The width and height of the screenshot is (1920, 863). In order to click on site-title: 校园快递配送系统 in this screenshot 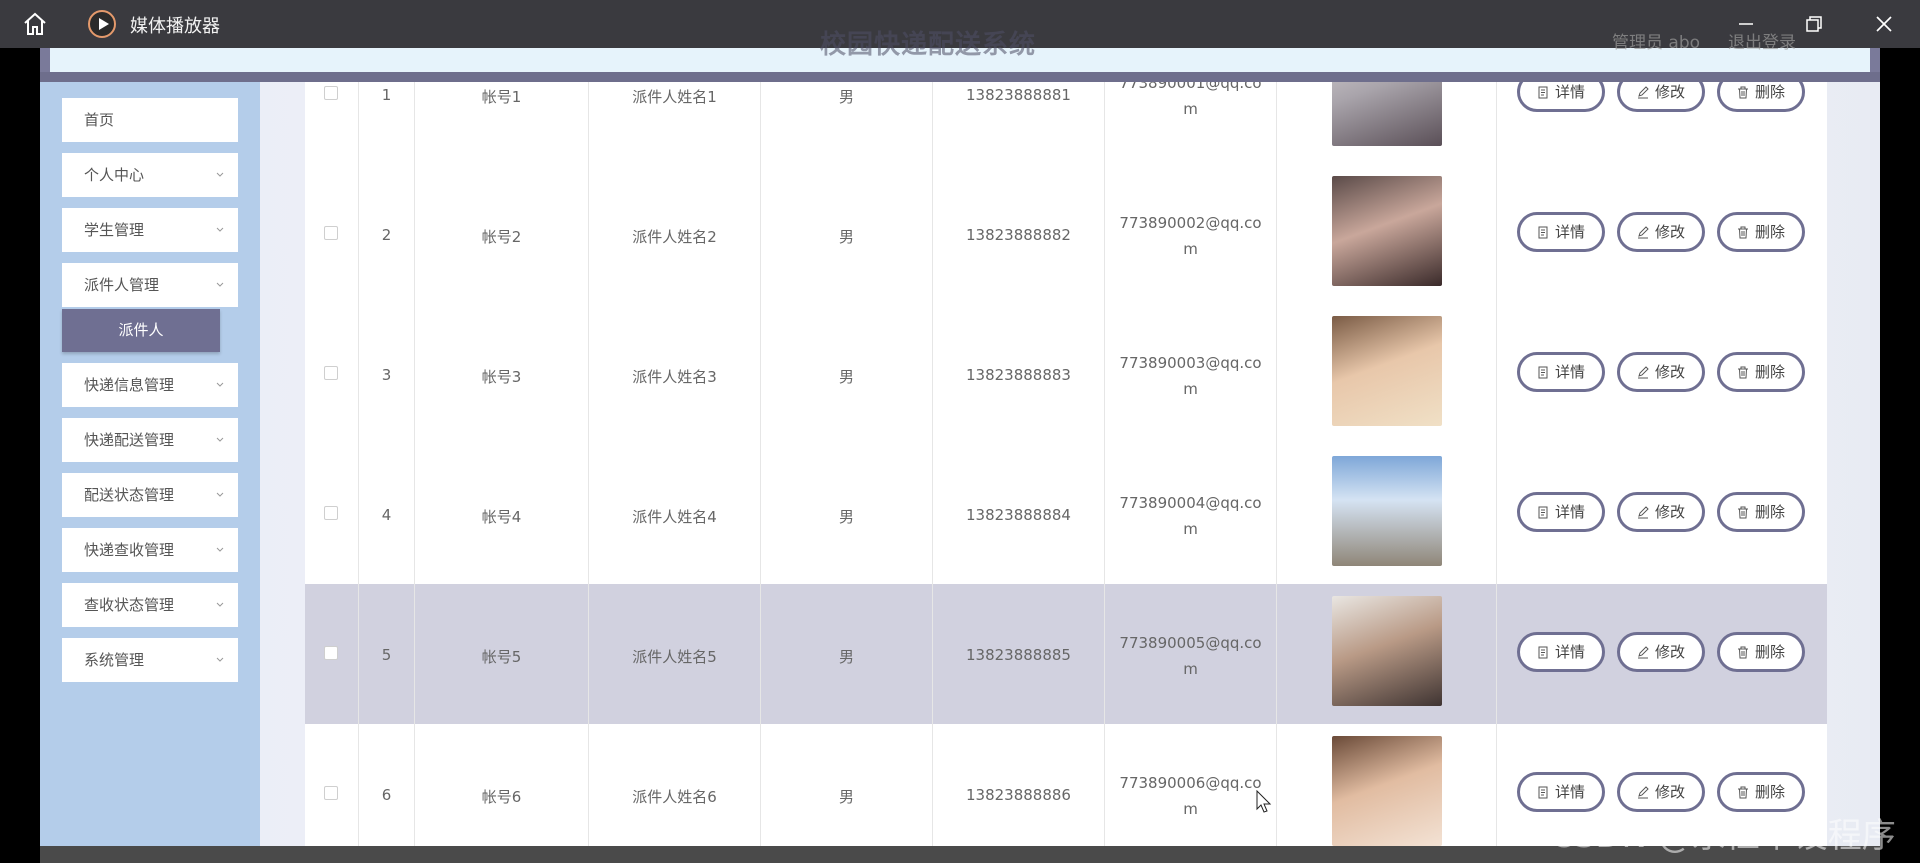, I will do `click(928, 45)`.